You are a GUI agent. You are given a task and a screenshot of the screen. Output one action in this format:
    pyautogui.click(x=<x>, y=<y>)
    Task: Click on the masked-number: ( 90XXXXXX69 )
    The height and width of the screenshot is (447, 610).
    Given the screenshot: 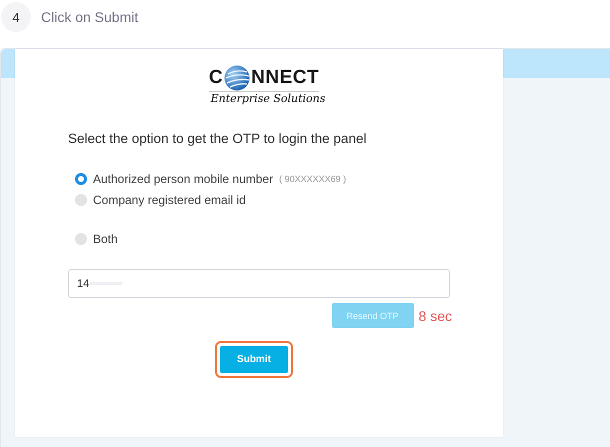 What is the action you would take?
    pyautogui.click(x=312, y=179)
    